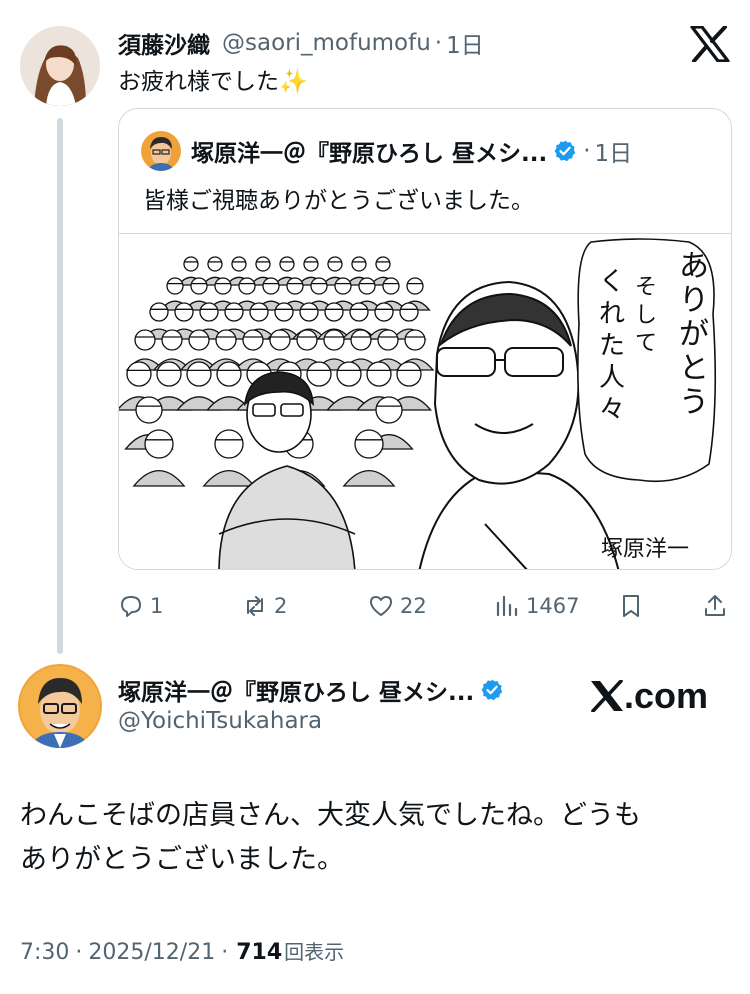  What do you see at coordinates (164, 43) in the screenshot?
I see `reply-author-name: 須藤沙織` at bounding box center [164, 43].